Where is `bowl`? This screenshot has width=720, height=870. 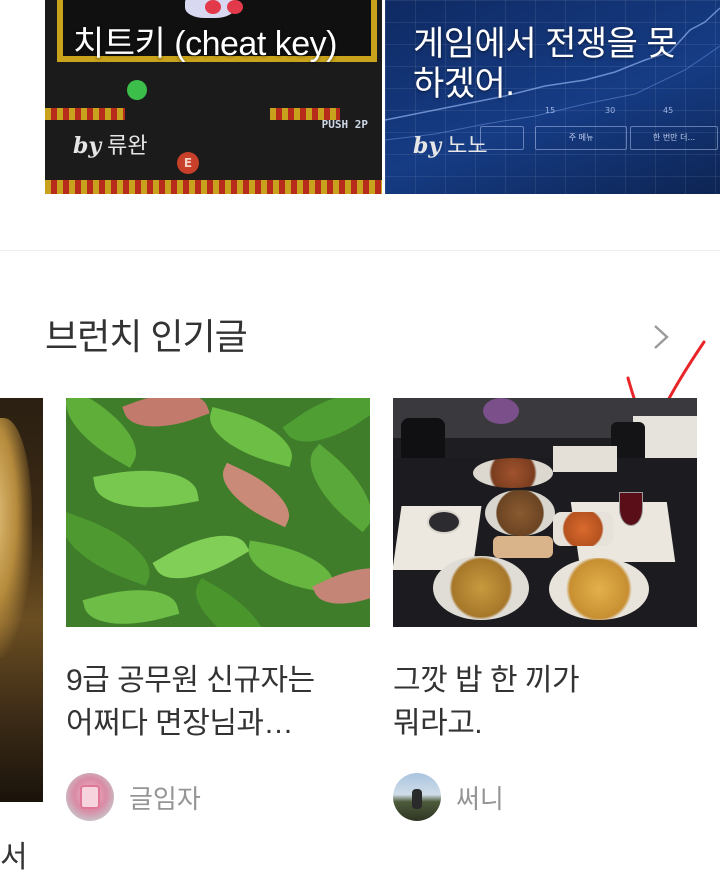
bowl is located at coordinates (444, 522).